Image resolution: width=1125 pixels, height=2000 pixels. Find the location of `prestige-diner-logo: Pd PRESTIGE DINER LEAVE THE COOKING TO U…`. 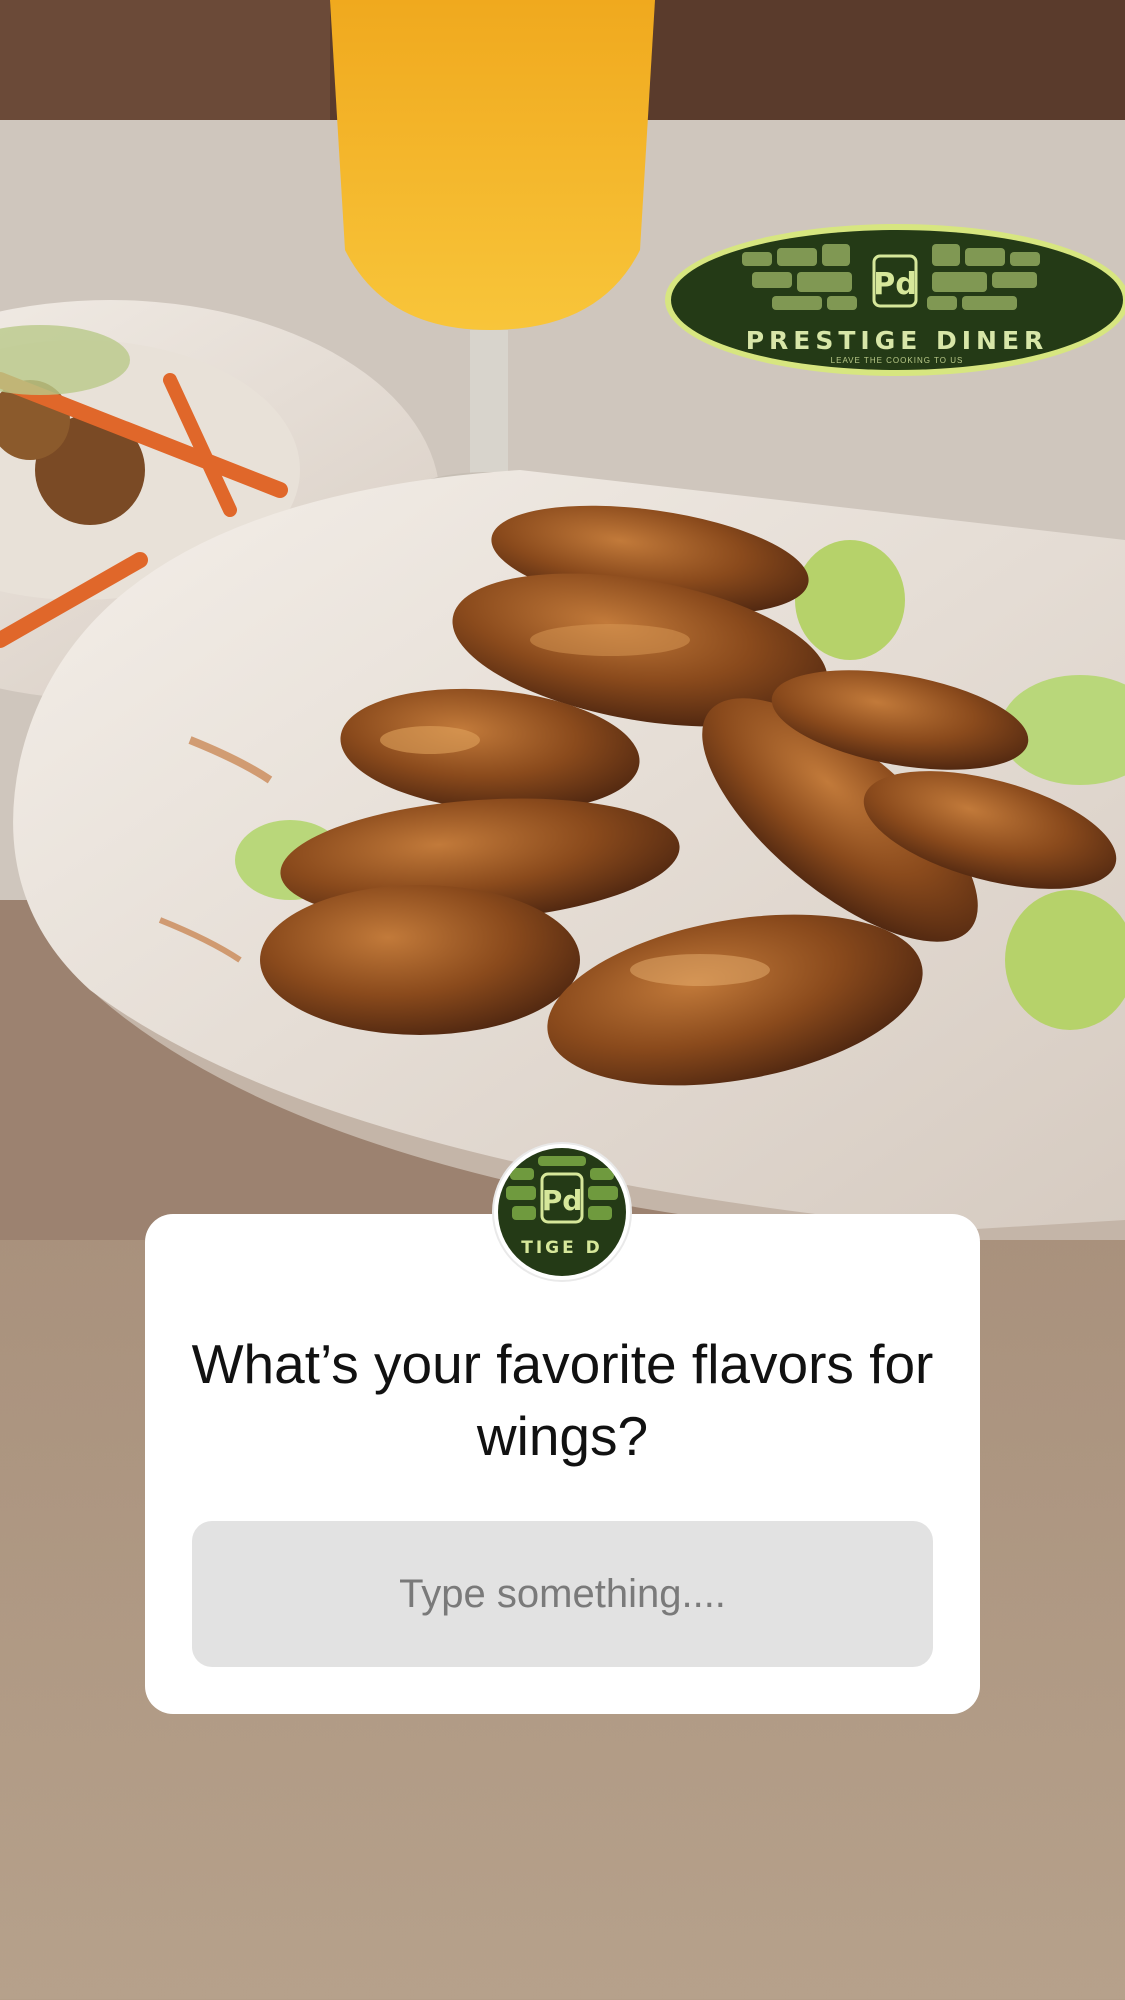

prestige-diner-logo: Pd PRESTIGE DINER LEAVE THE COOKING TO U… is located at coordinates (893, 300).